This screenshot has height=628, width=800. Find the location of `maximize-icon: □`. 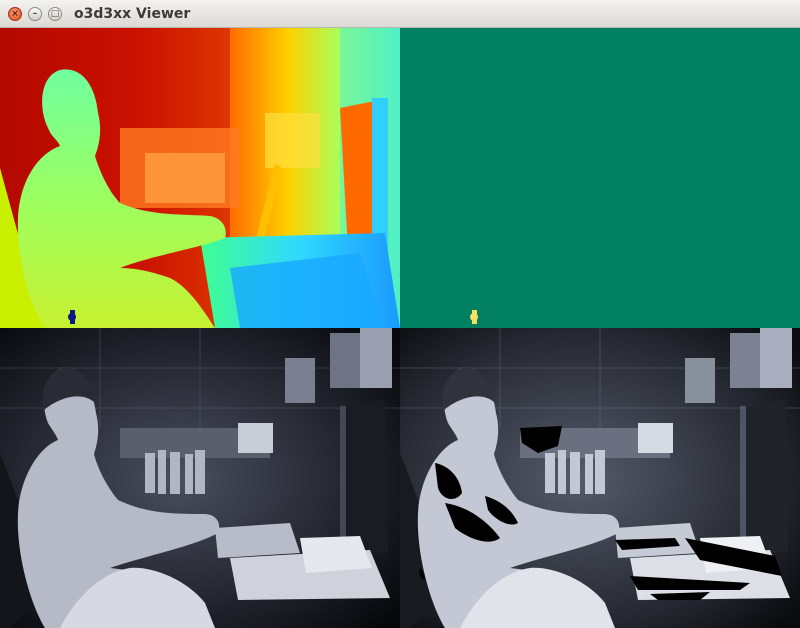

maximize-icon: □ is located at coordinates (55, 13).